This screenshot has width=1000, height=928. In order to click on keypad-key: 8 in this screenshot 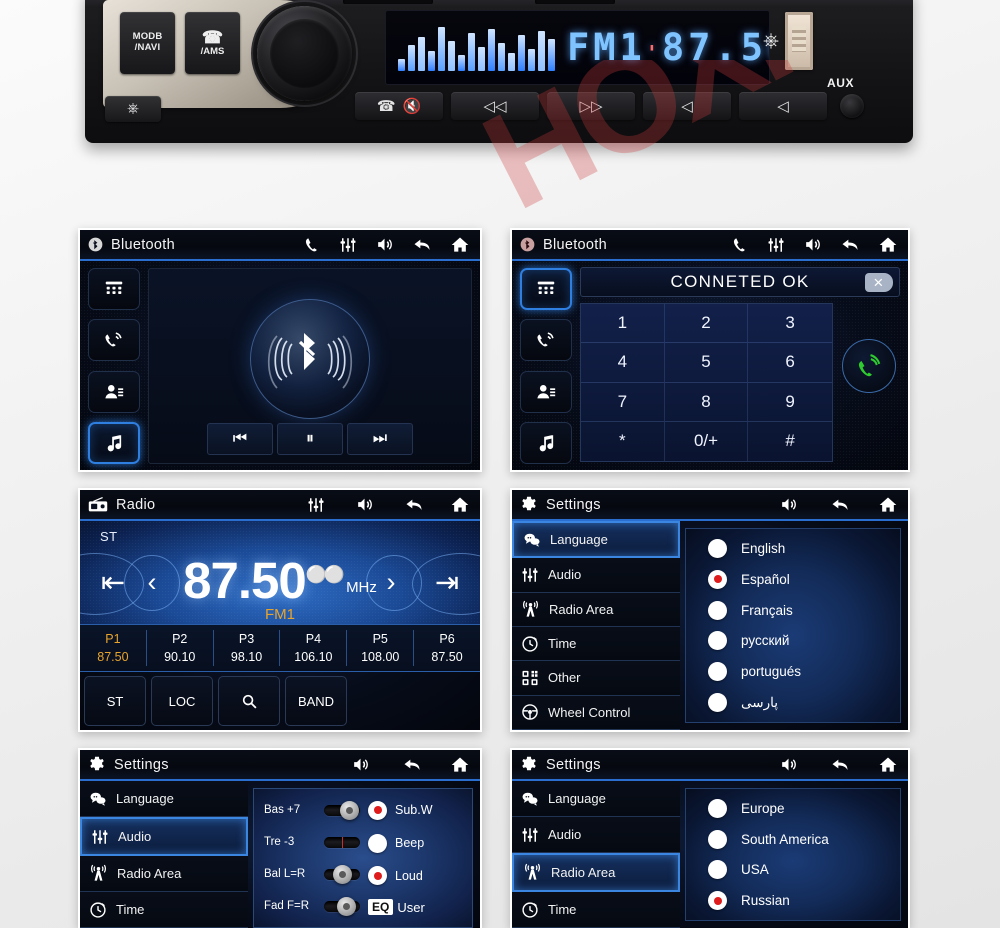, I will do `click(706, 402)`.